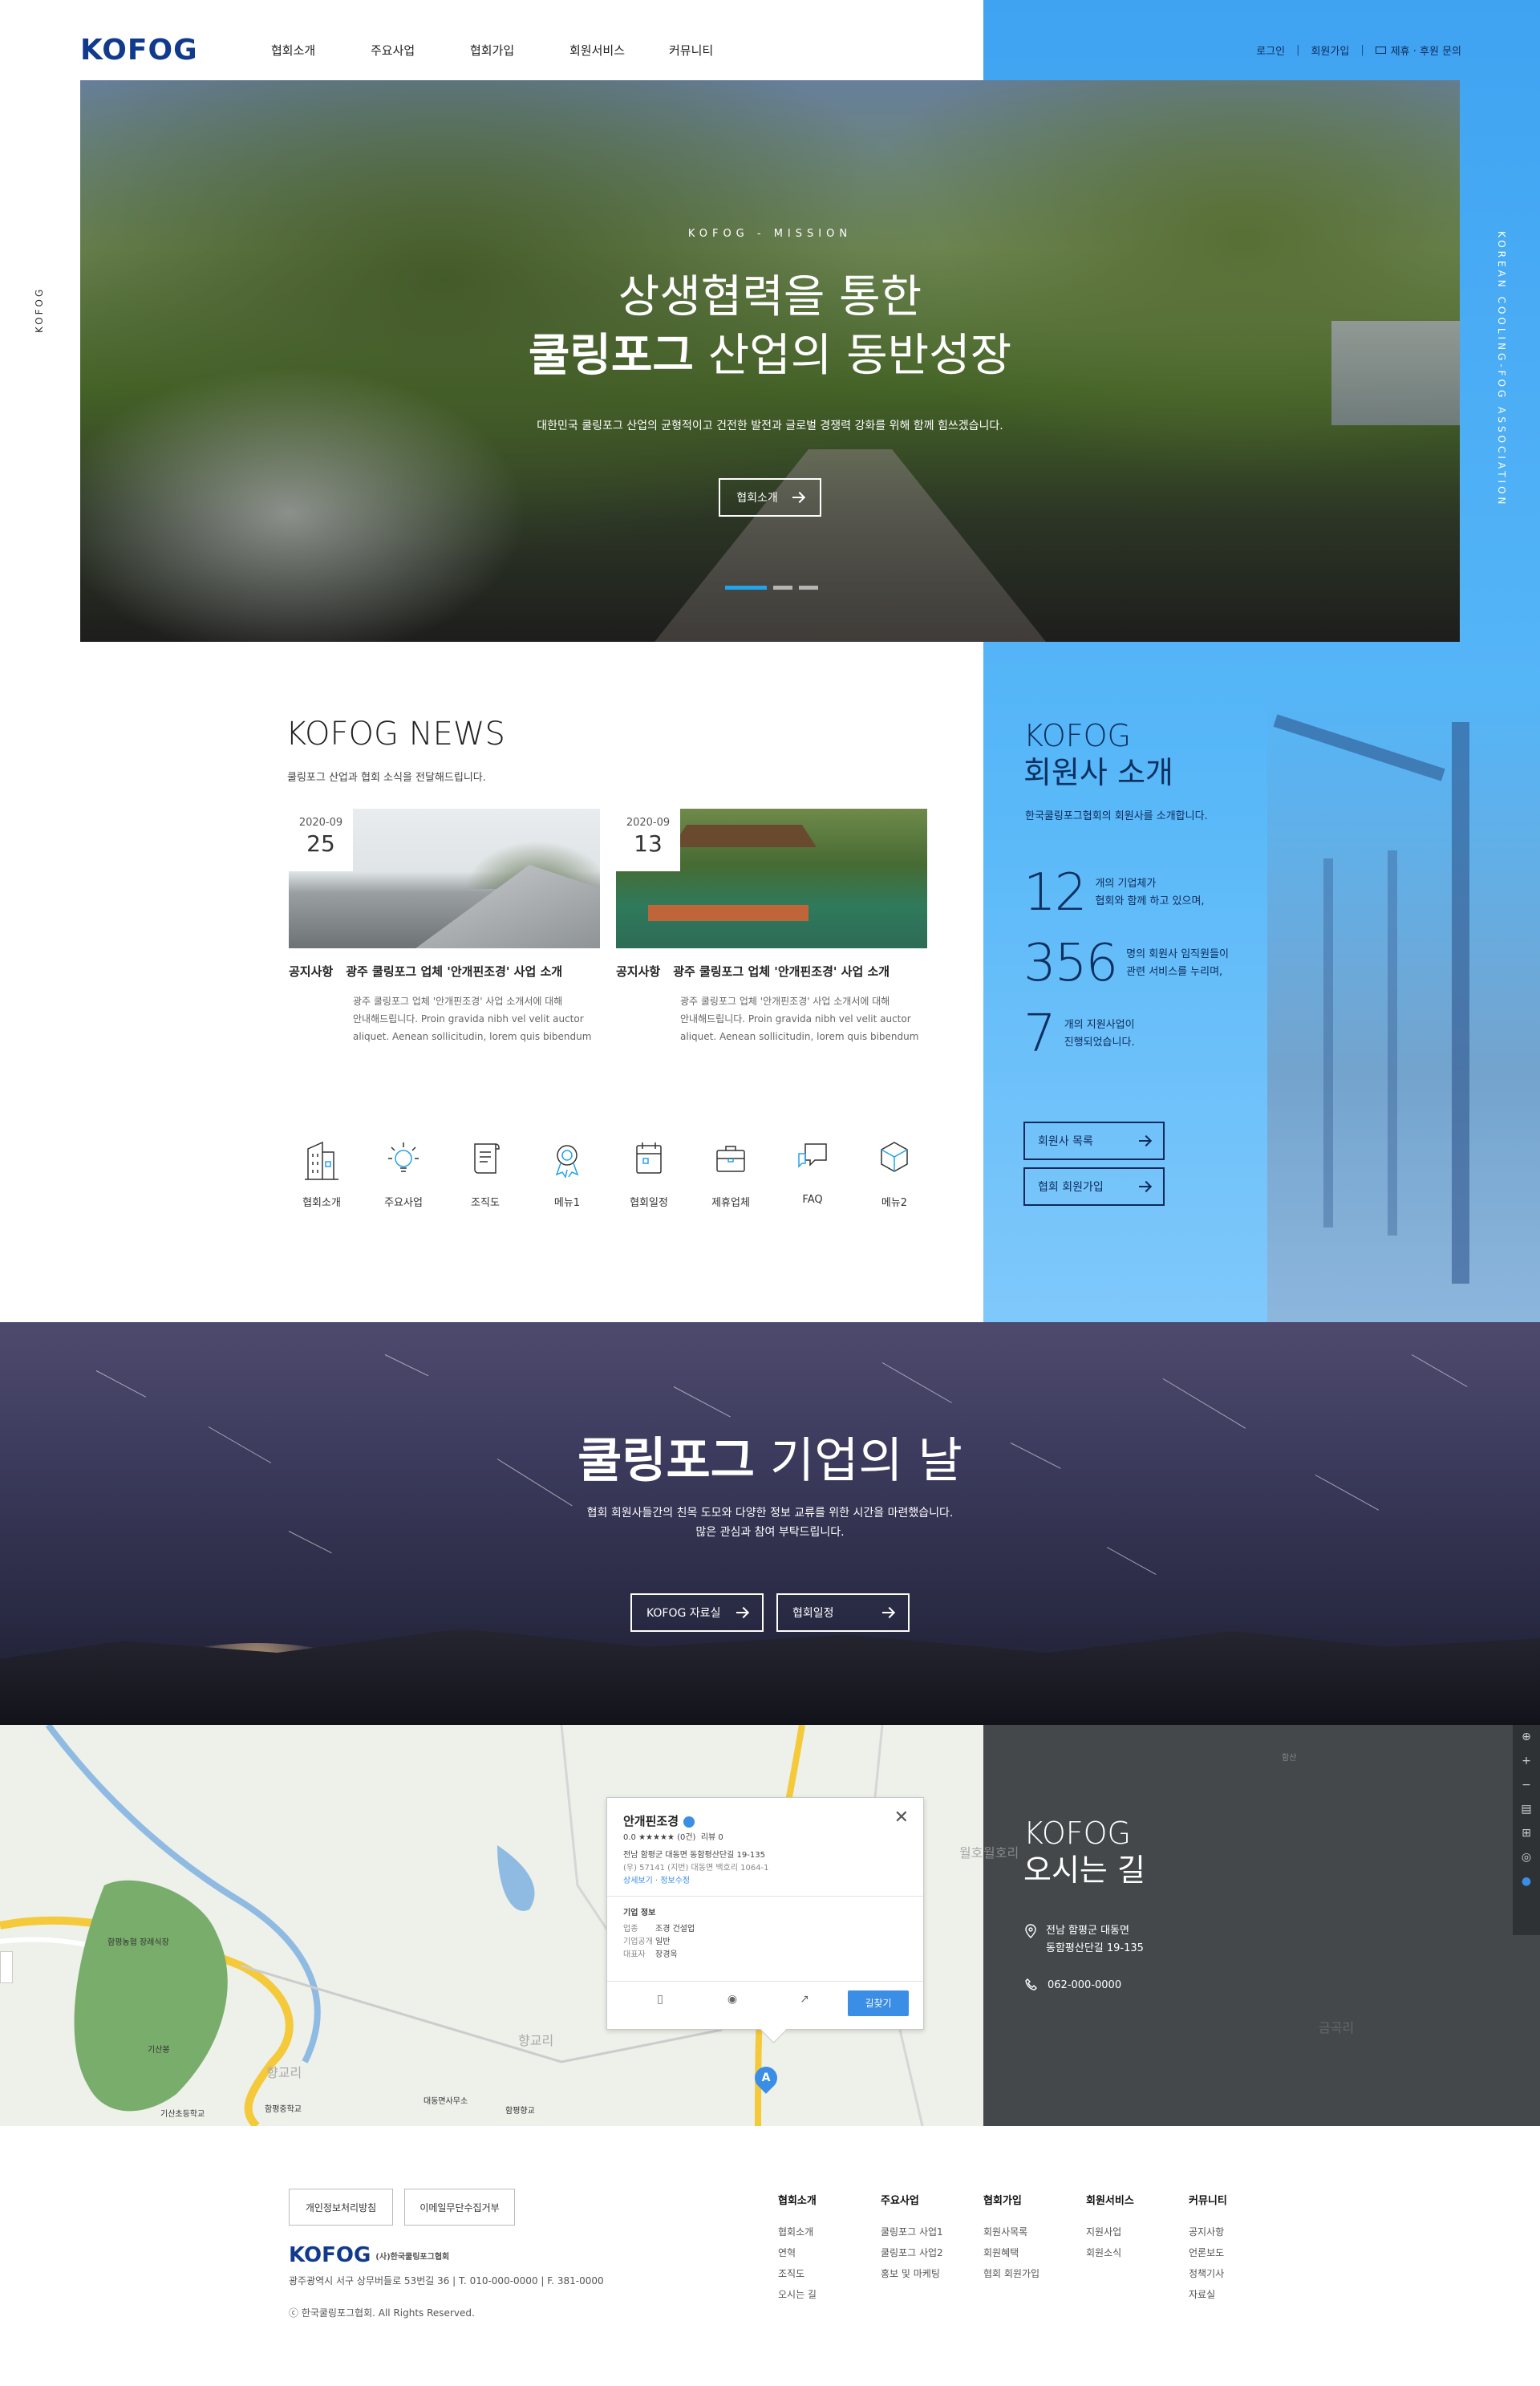  I want to click on event-title: 쿨링포그 기업의 날, so click(770, 1456).